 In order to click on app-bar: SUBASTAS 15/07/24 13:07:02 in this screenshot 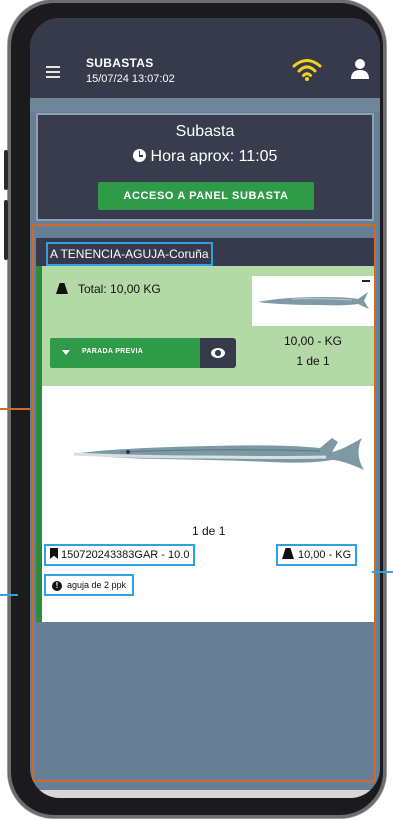, I will do `click(205, 58)`.